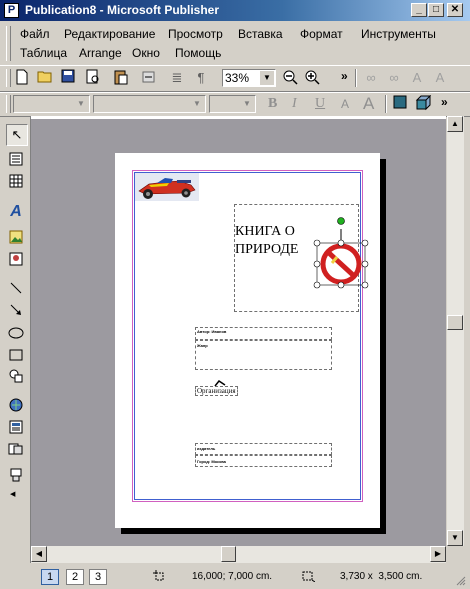  Describe the element at coordinates (263, 449) in the screenshot. I see `publisher-field: издатель` at that location.